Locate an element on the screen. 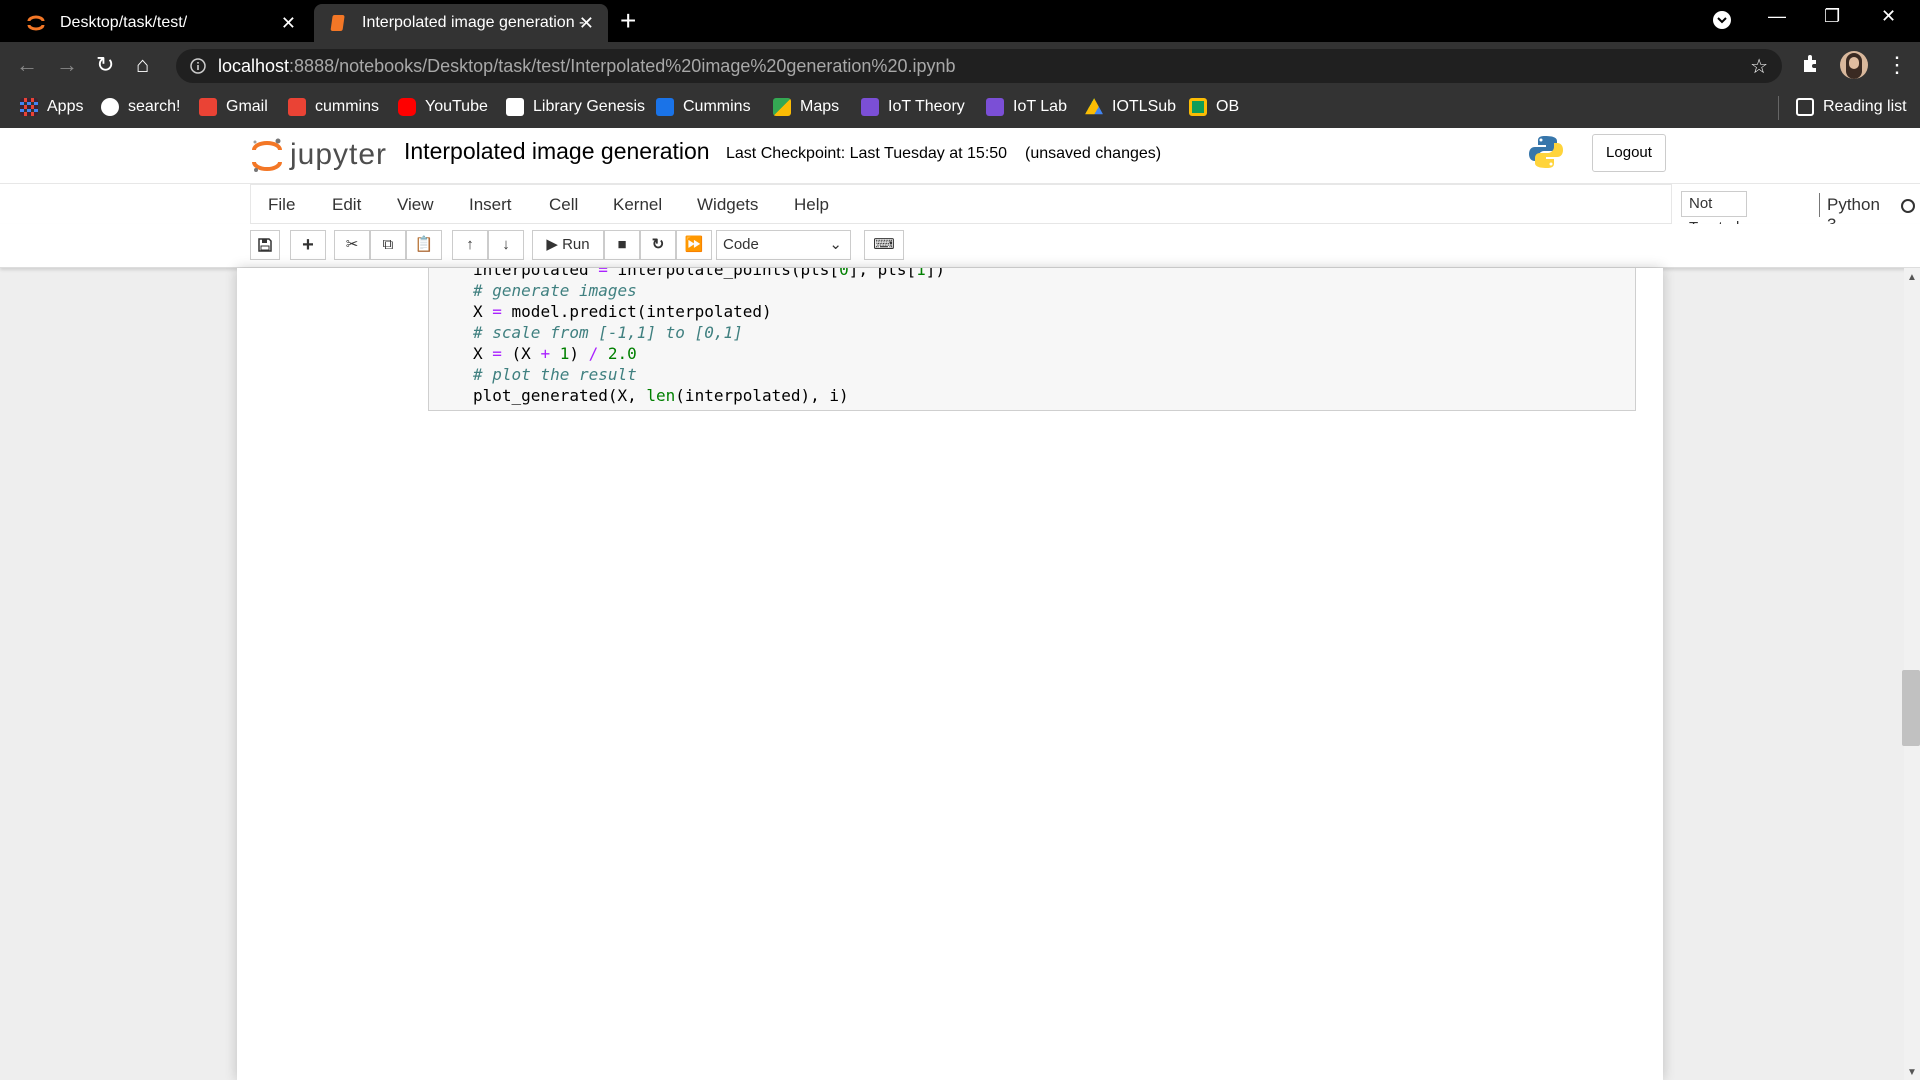 The image size is (1920, 1080). menu-view: View is located at coordinates (415, 205).